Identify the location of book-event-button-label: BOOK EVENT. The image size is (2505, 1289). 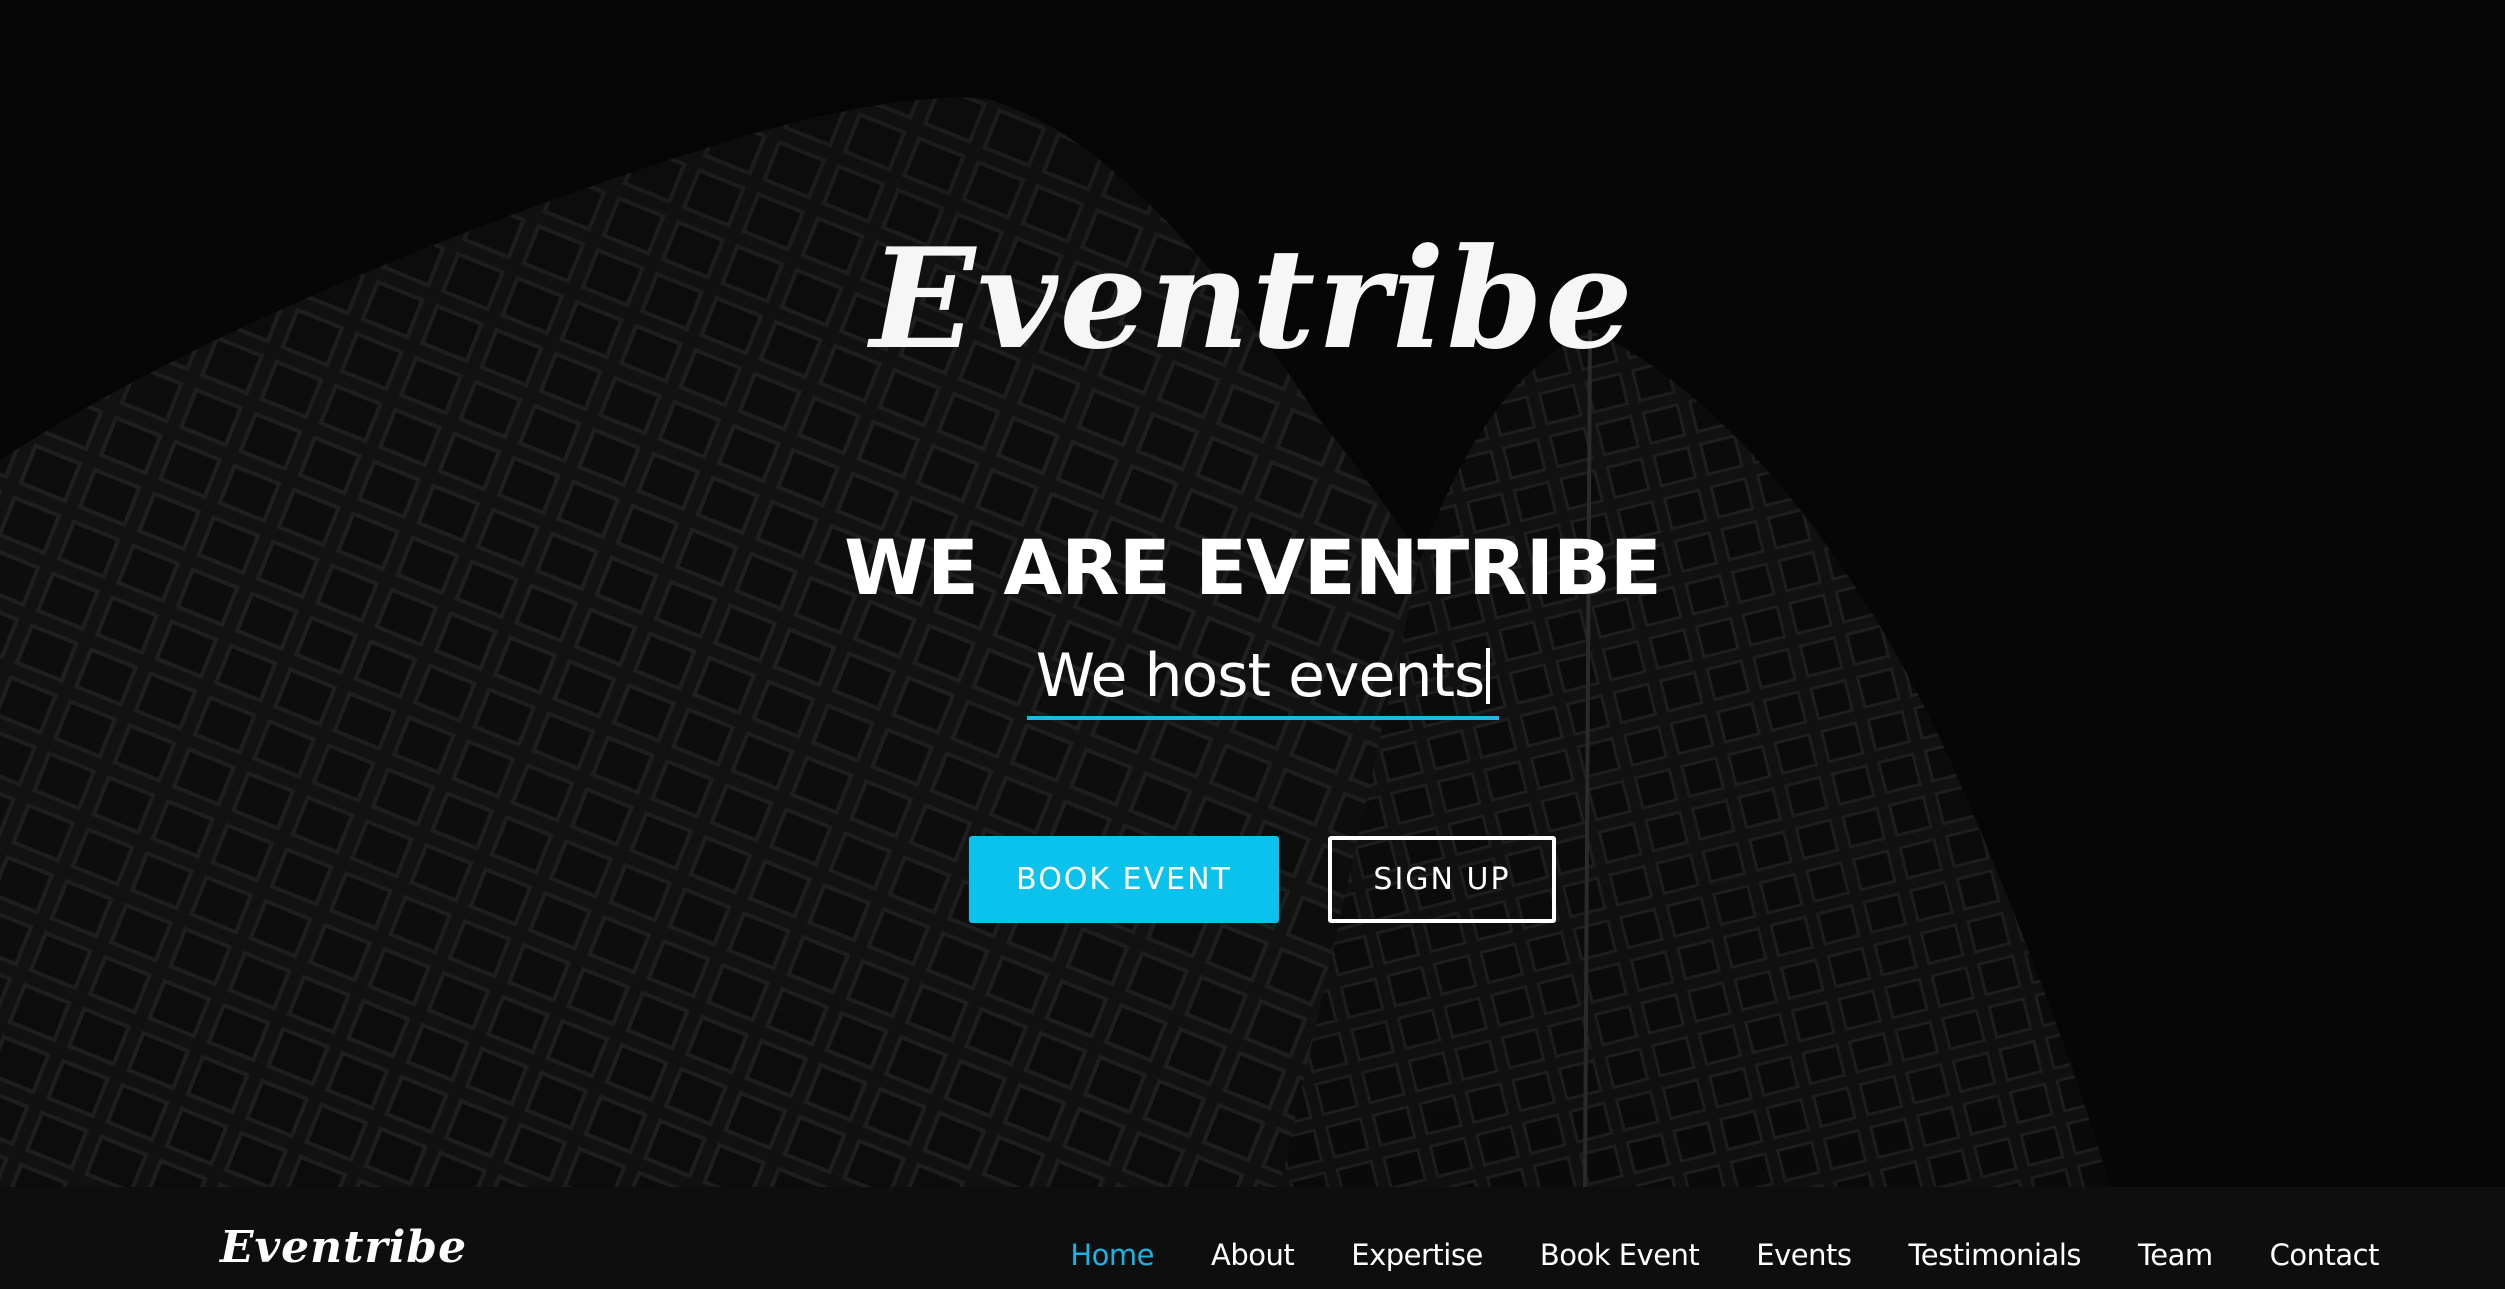
(1124, 879).